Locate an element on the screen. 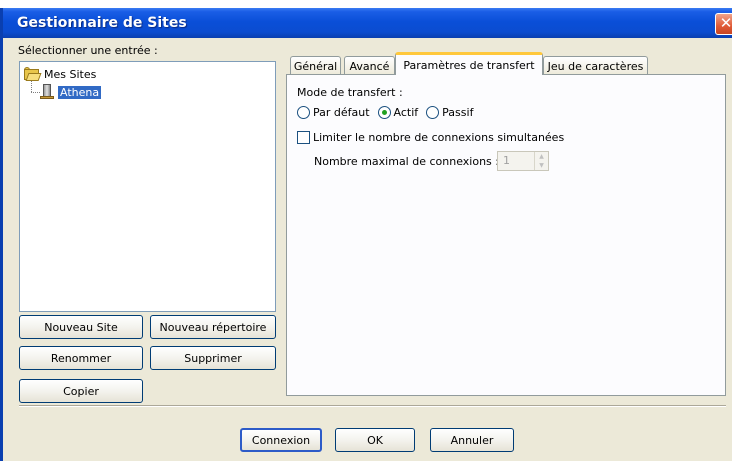 The image size is (732, 461). radio-passive: Passif is located at coordinates (449, 112).